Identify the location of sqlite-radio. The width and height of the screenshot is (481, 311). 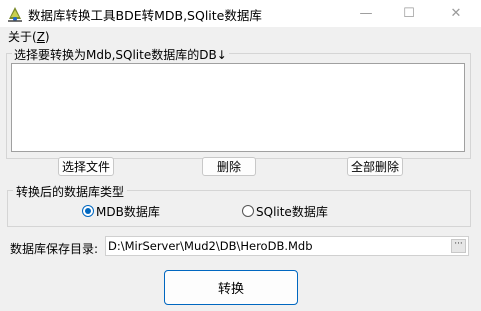
(248, 211).